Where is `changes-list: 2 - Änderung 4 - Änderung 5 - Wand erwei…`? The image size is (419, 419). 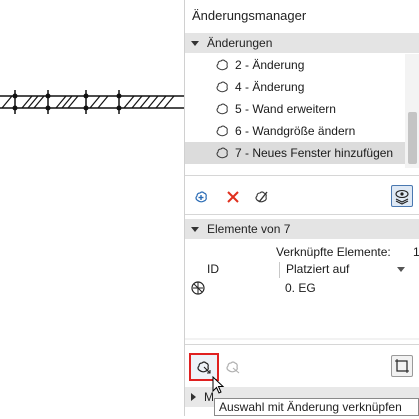 changes-list: 2 - Änderung 4 - Änderung 5 - Wand erwei… is located at coordinates (295, 111).